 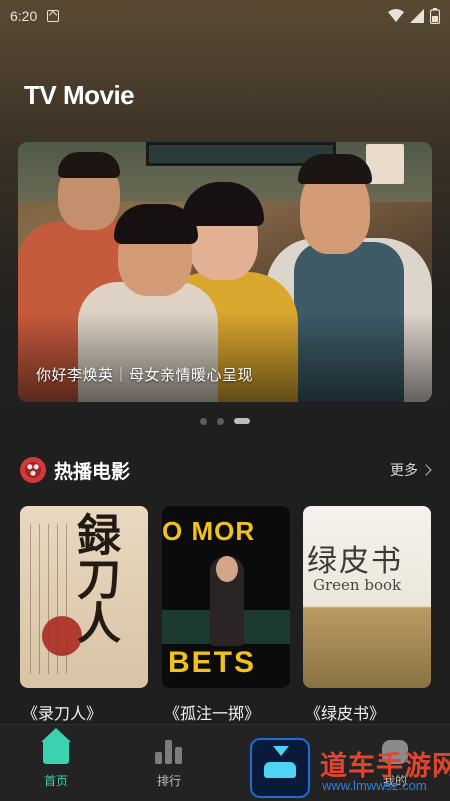 I want to click on tab-label: 排行, so click(x=168, y=781).